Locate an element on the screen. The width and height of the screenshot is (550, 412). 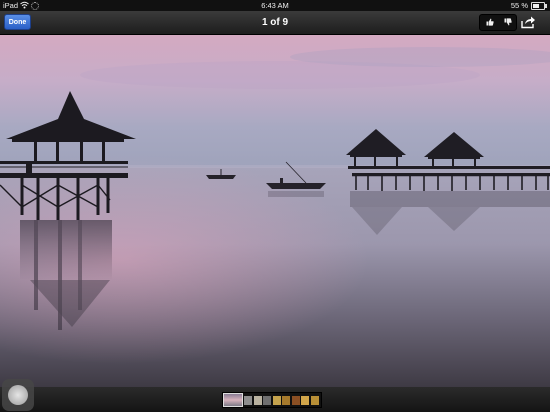
photo-counter-title: 1 of 9 is located at coordinates (275, 22).